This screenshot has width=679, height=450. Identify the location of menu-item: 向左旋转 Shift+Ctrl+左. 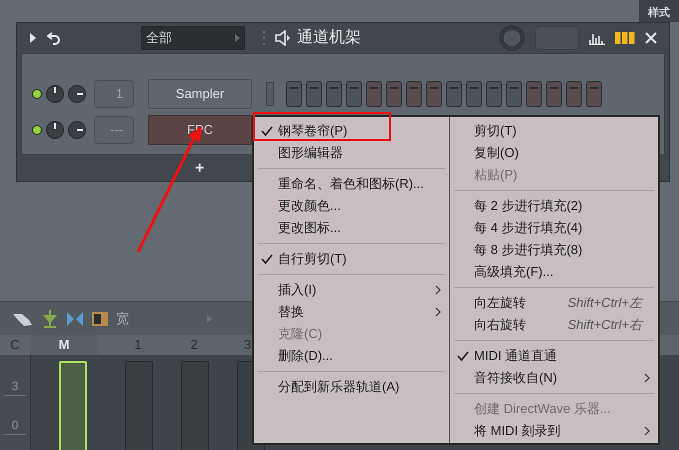
(554, 303).